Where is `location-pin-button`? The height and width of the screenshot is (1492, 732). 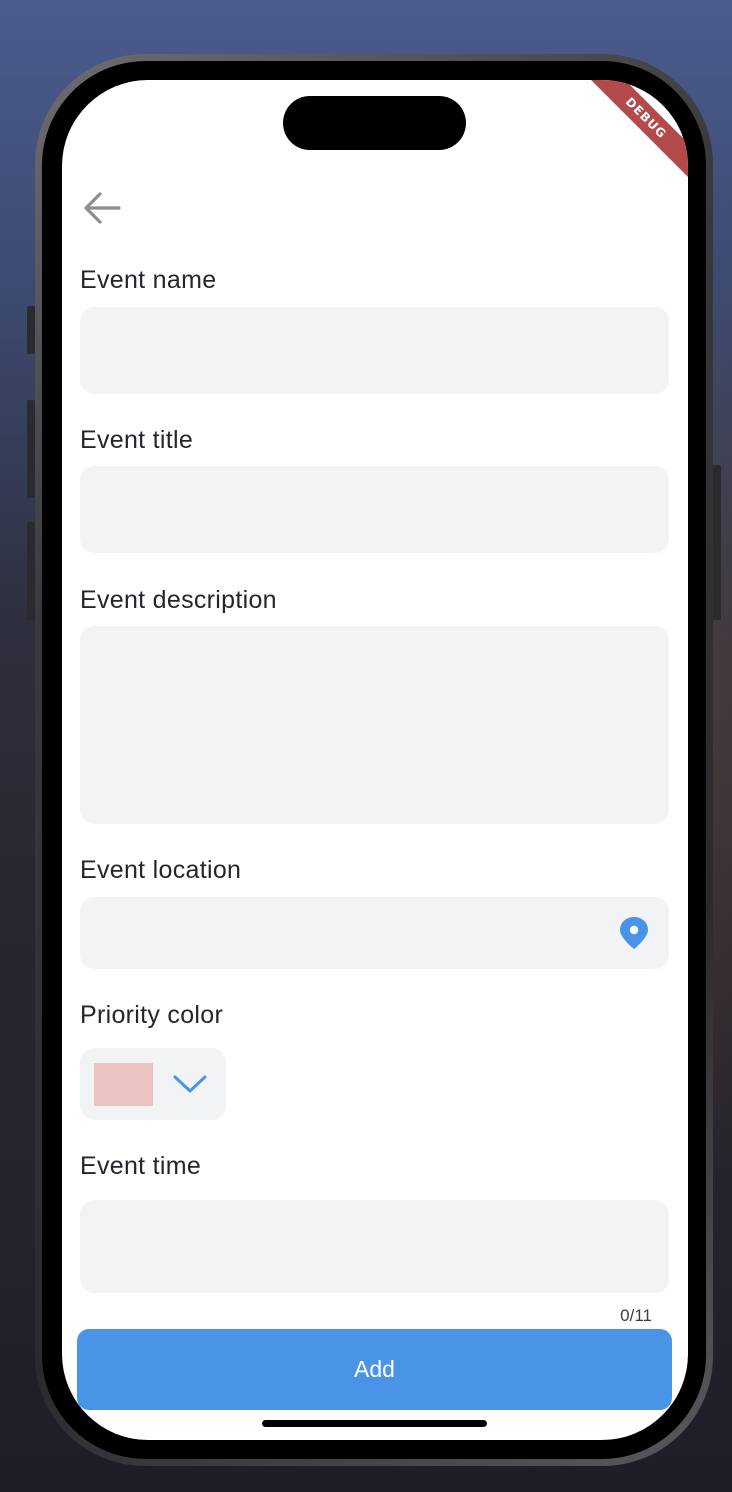
location-pin-button is located at coordinates (634, 933).